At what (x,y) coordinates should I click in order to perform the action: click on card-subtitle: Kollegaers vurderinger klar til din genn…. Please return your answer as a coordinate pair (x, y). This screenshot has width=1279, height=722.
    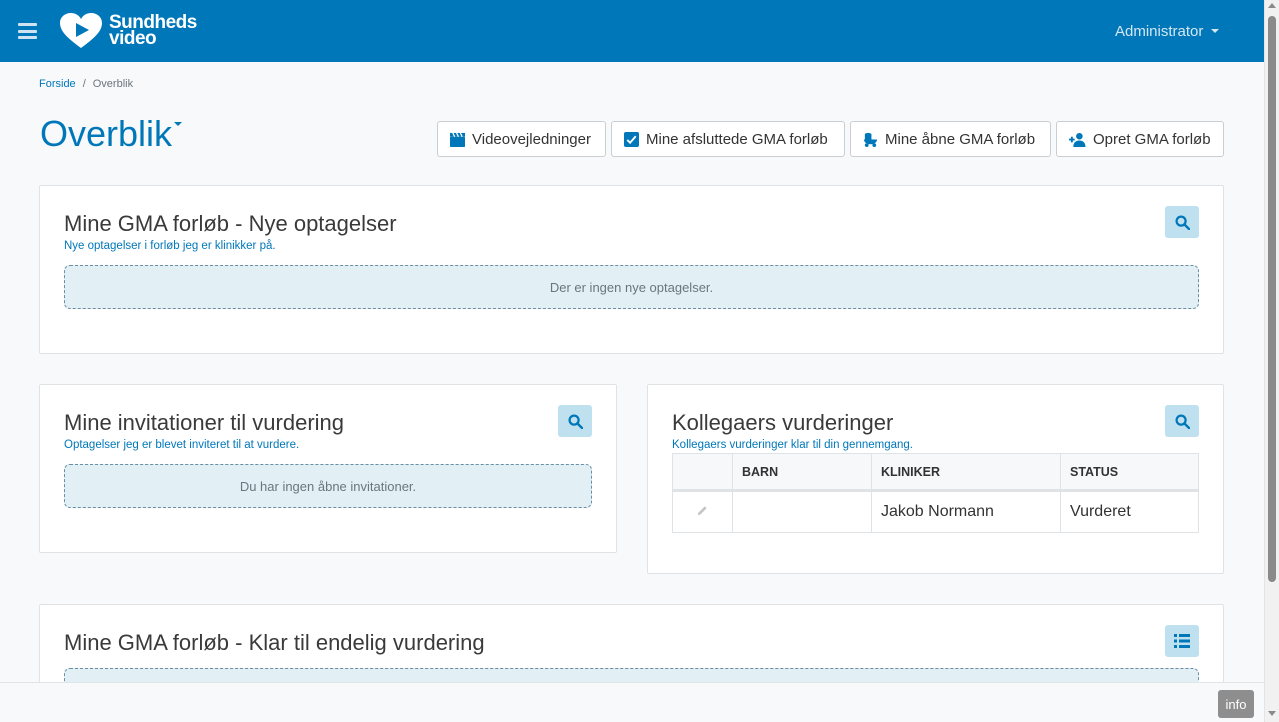
    Looking at the image, I should click on (793, 445).